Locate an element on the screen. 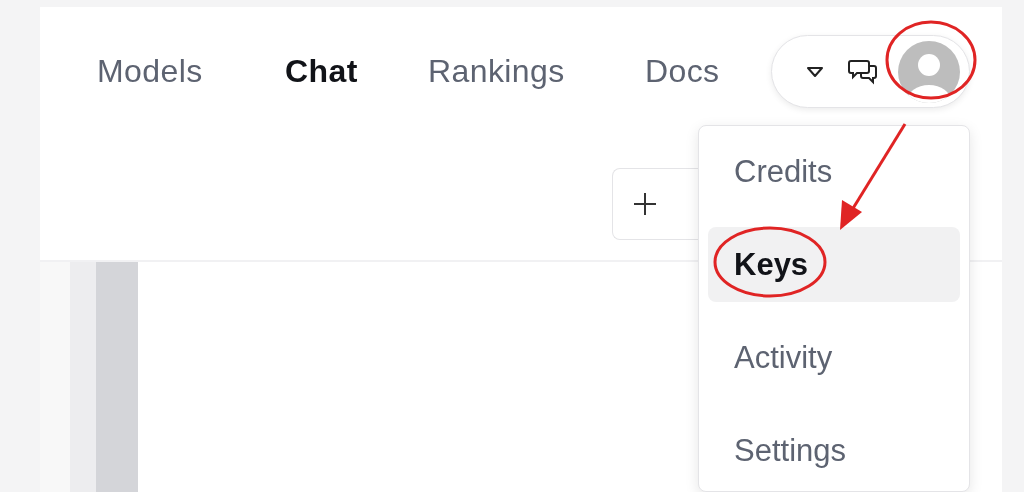 Image resolution: width=1024 pixels, height=492 pixels. dropdown-triangle-icon is located at coordinates (815, 71).